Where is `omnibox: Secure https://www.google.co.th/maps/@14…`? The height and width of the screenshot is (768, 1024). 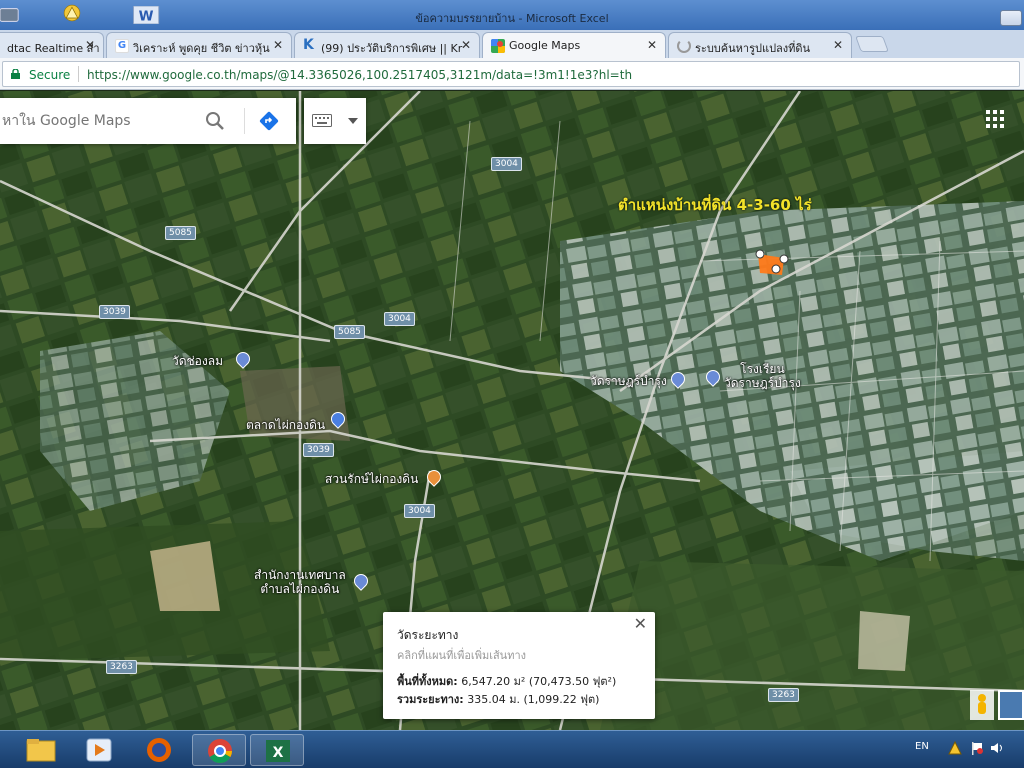
omnibox: Secure https://www.google.co.th/maps/@14… is located at coordinates (511, 74).